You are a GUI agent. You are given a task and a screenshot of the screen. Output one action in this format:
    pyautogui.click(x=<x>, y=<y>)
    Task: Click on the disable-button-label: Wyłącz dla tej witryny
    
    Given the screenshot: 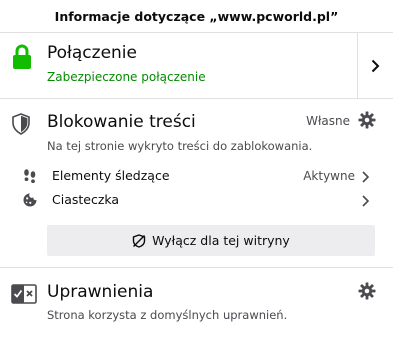 What is the action you would take?
    pyautogui.click(x=221, y=240)
    